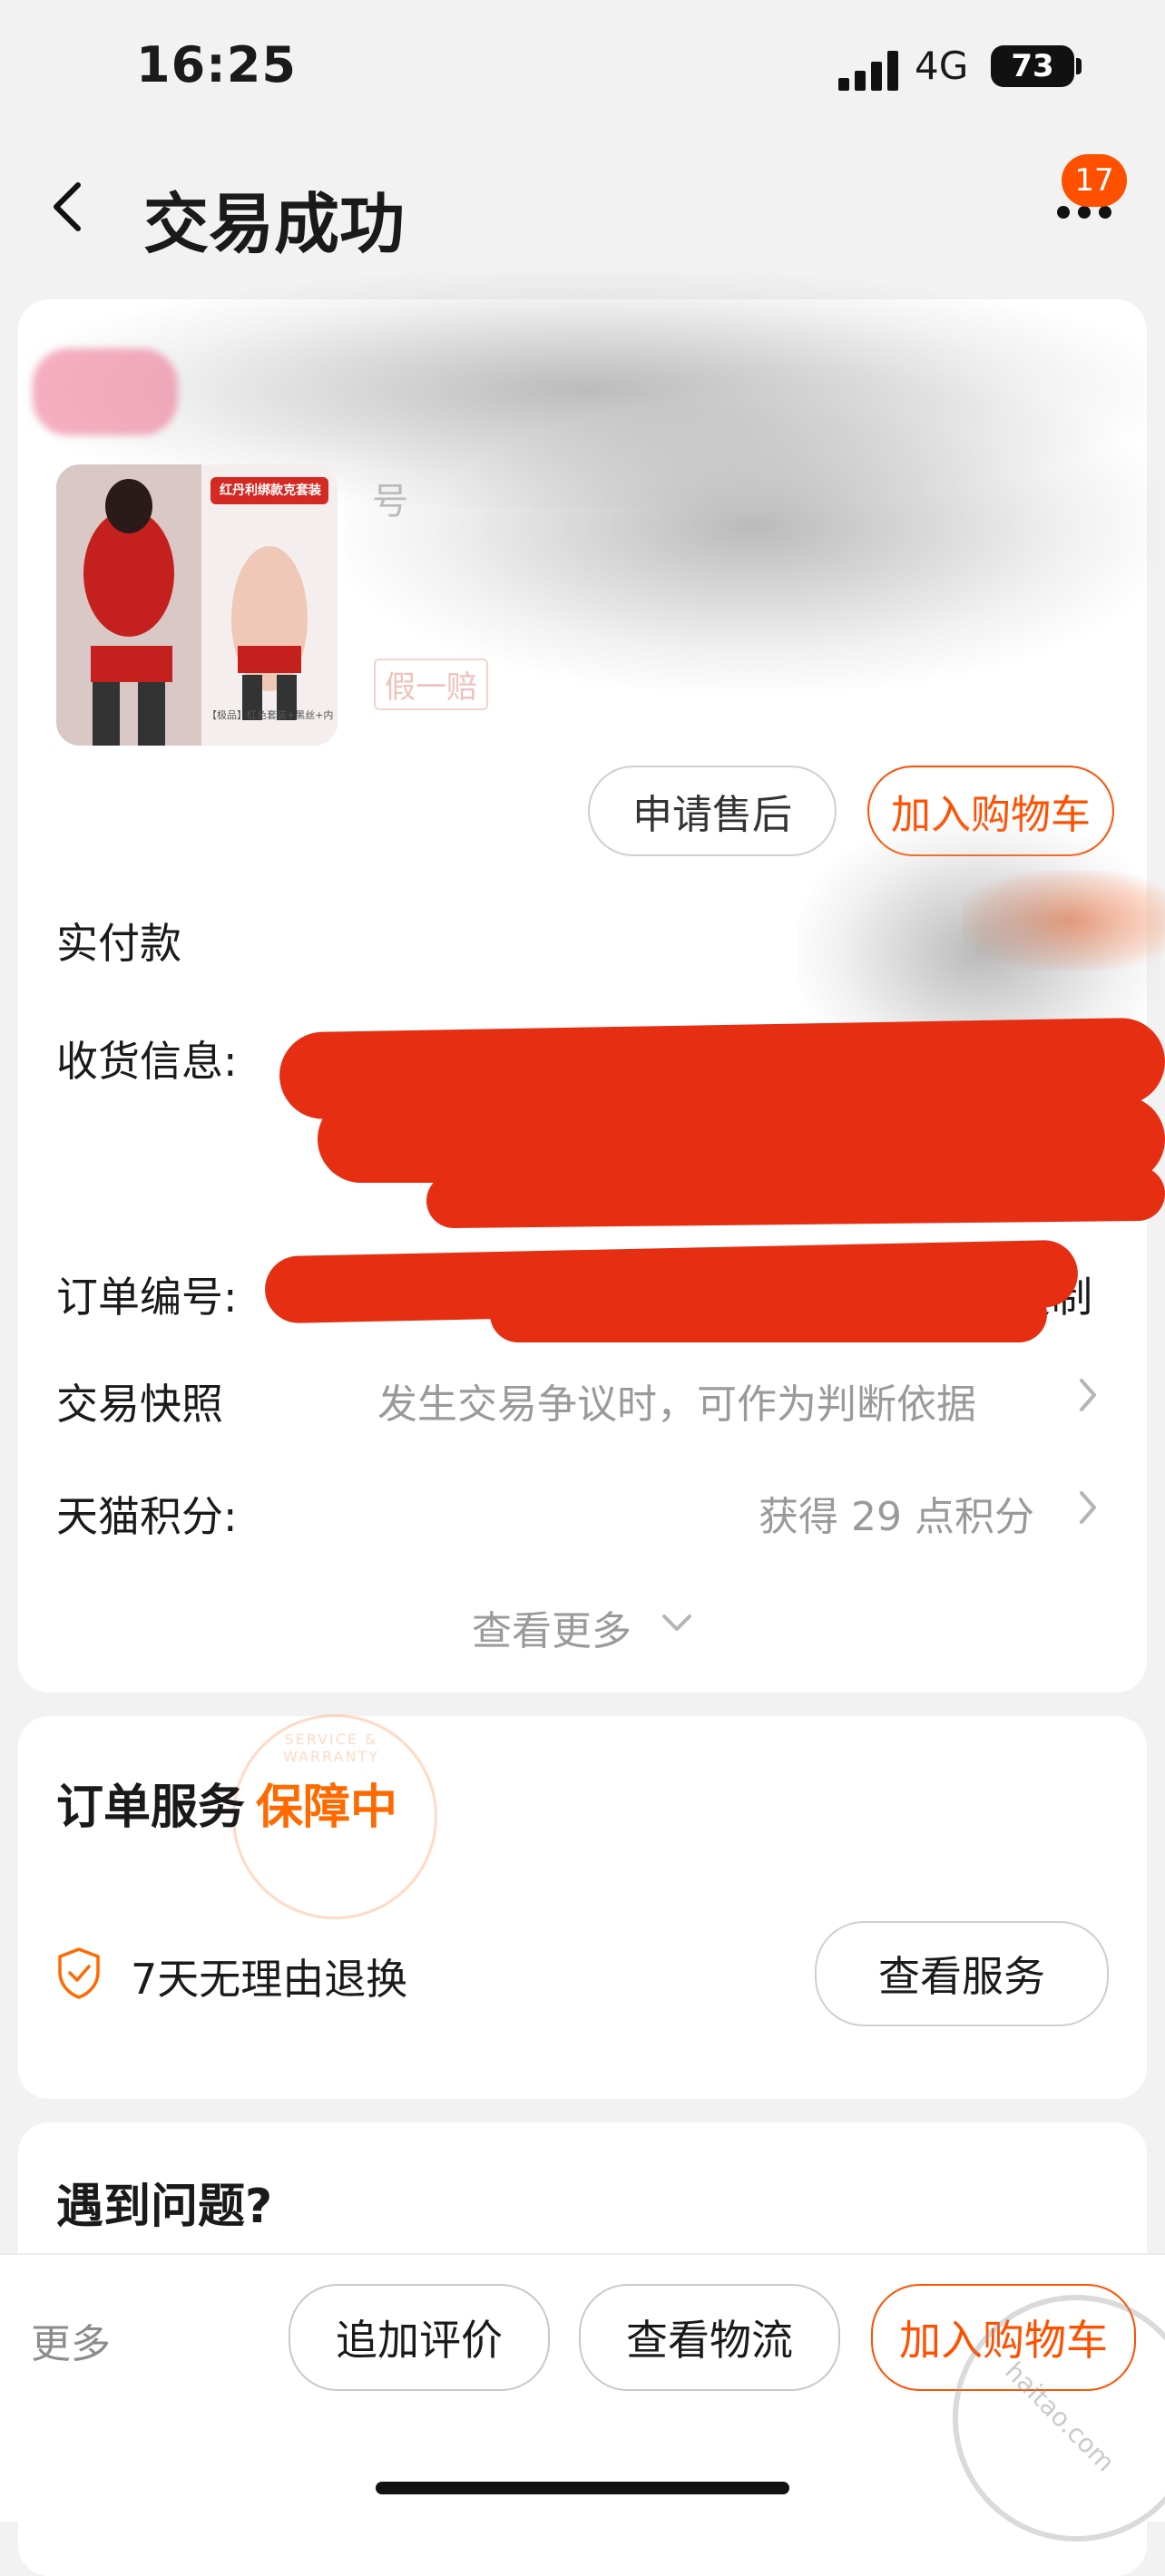 This screenshot has width=1165, height=2576. Describe the element at coordinates (331, 1748) in the screenshot. I see `warranty-stamp-text: SERVICE & WARRANTY` at that location.